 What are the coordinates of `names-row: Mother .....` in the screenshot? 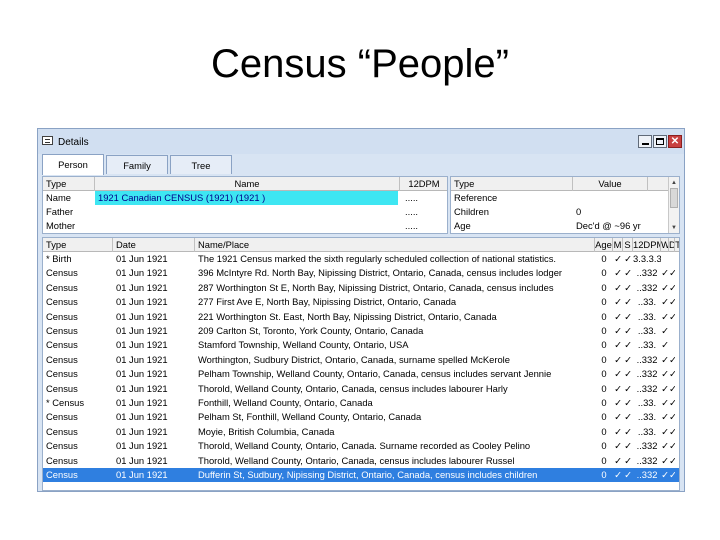 It's located at (245, 226).